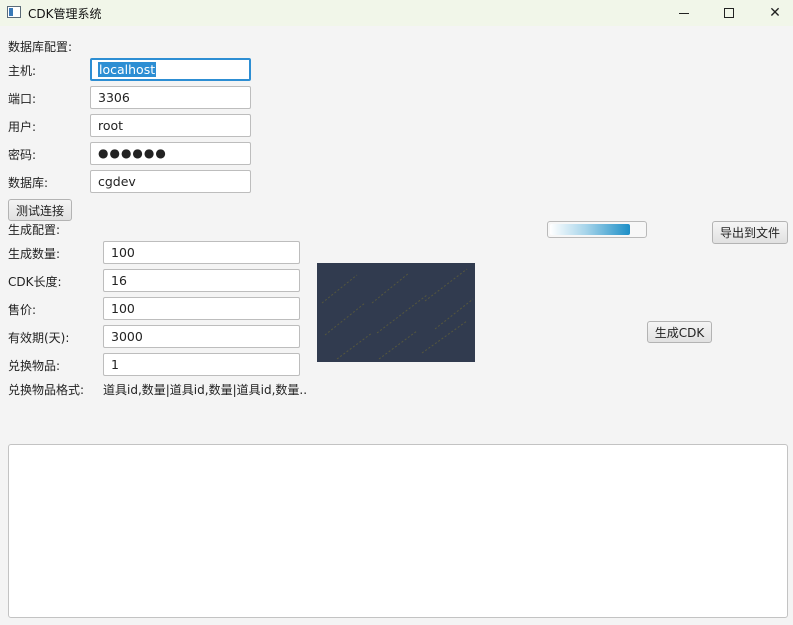  What do you see at coordinates (22, 127) in the screenshot?
I see `user-label: 用户:` at bounding box center [22, 127].